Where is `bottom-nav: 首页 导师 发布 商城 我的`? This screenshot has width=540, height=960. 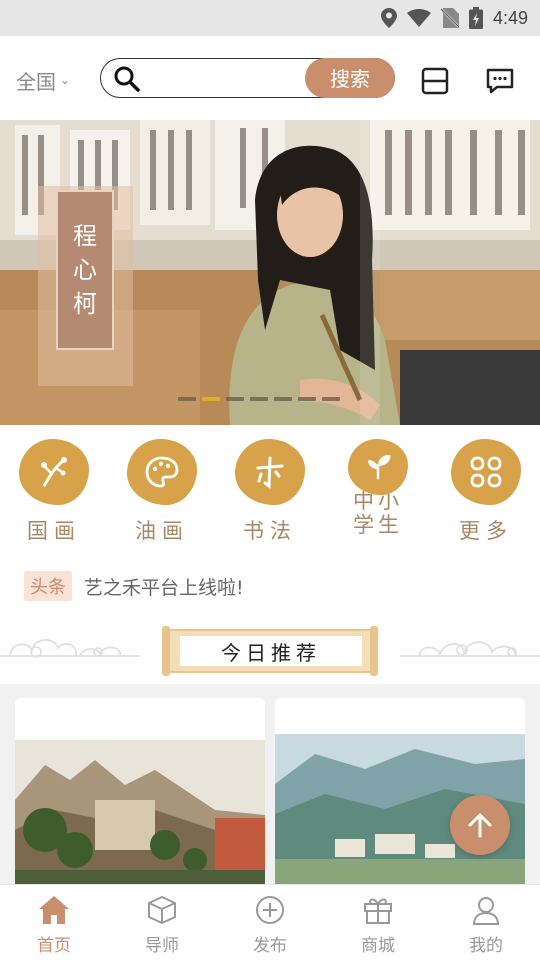
bottom-nav: 首页 导师 发布 商城 我的 is located at coordinates (270, 922).